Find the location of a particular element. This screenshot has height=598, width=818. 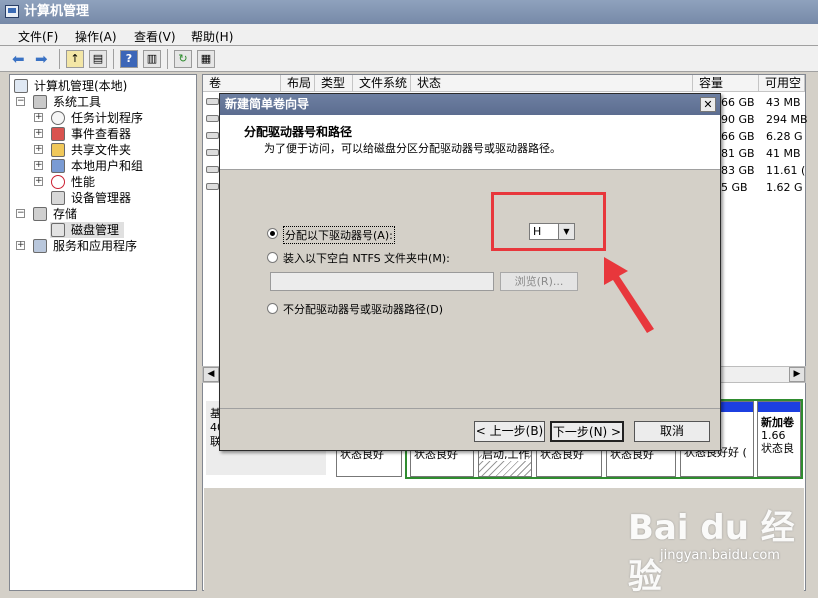

dialog-title-bar: 新建简单卷向导 ✕ is located at coordinates (470, 104).